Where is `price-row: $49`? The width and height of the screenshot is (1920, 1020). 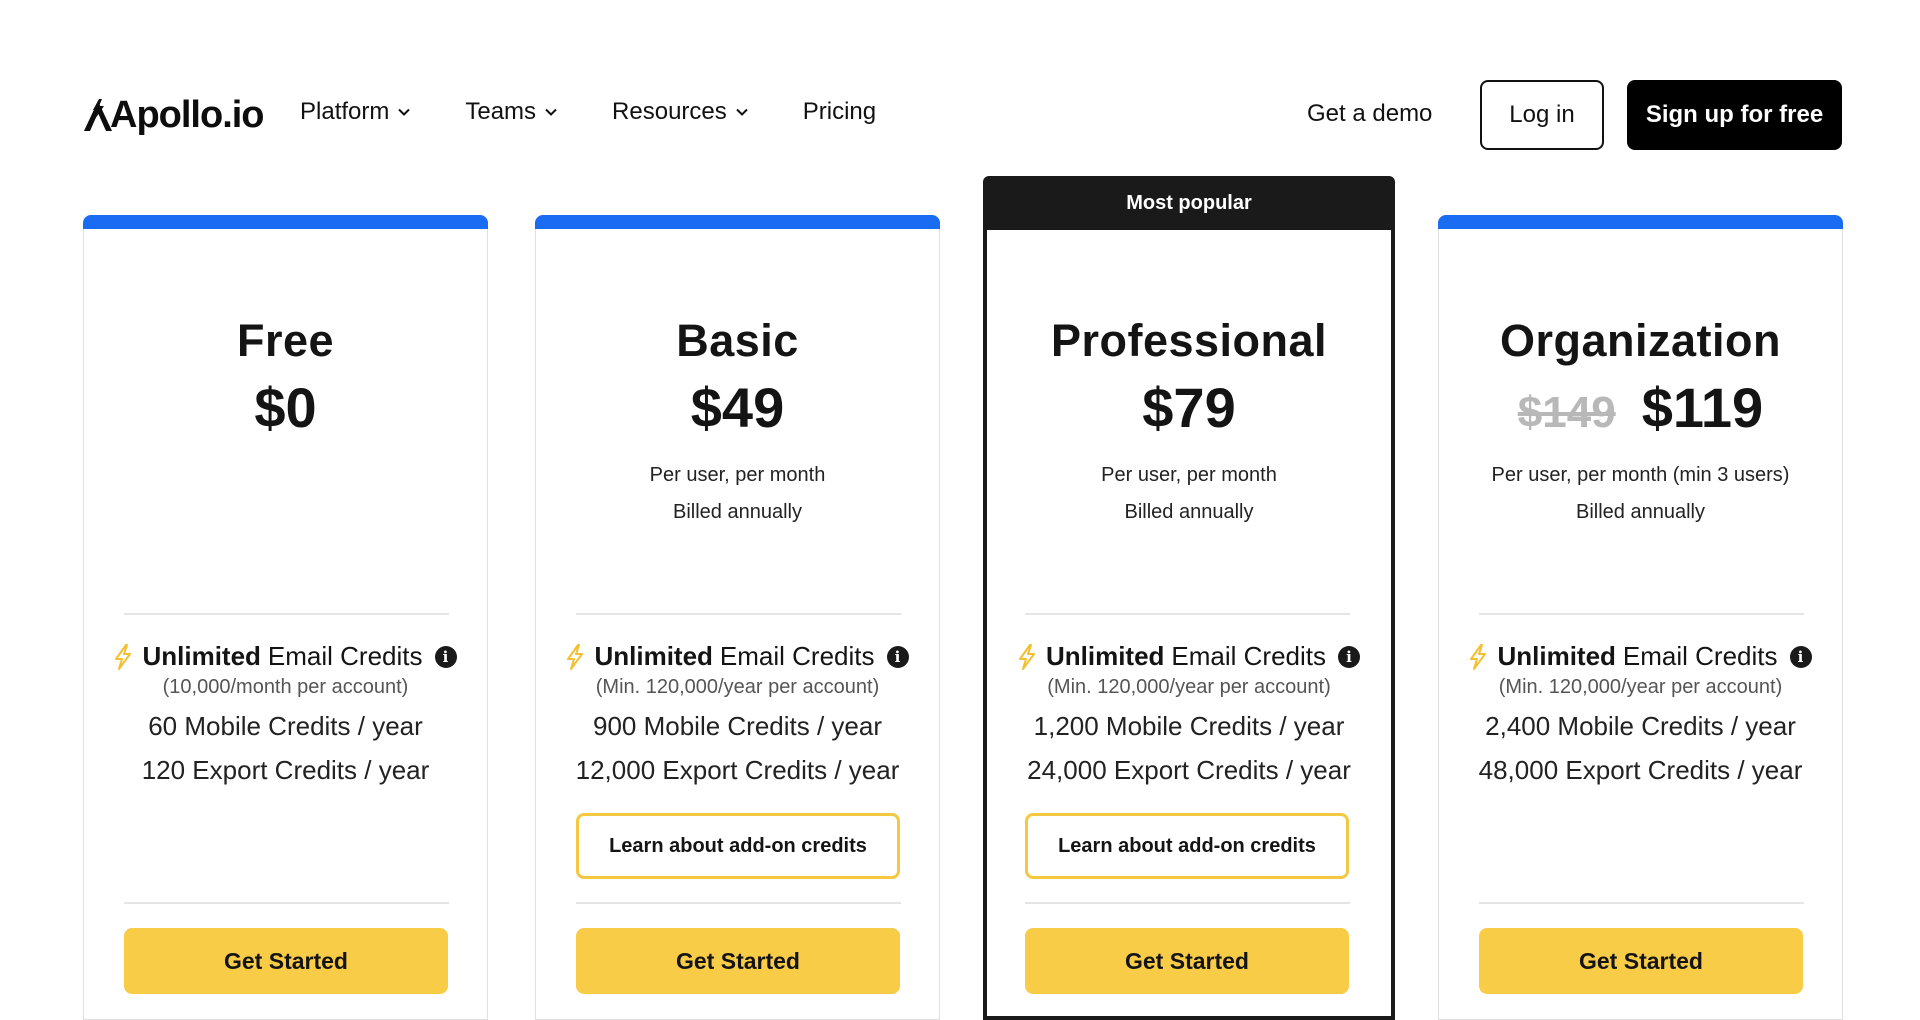 price-row: $49 is located at coordinates (737, 407).